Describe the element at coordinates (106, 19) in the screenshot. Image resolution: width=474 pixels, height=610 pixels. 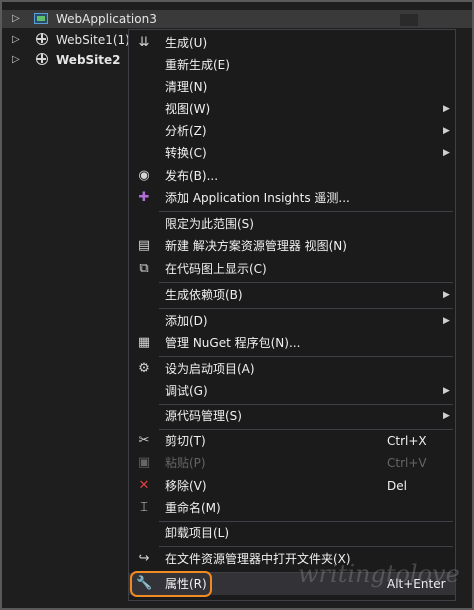
I see `tree-item-label: WebApplication3` at that location.